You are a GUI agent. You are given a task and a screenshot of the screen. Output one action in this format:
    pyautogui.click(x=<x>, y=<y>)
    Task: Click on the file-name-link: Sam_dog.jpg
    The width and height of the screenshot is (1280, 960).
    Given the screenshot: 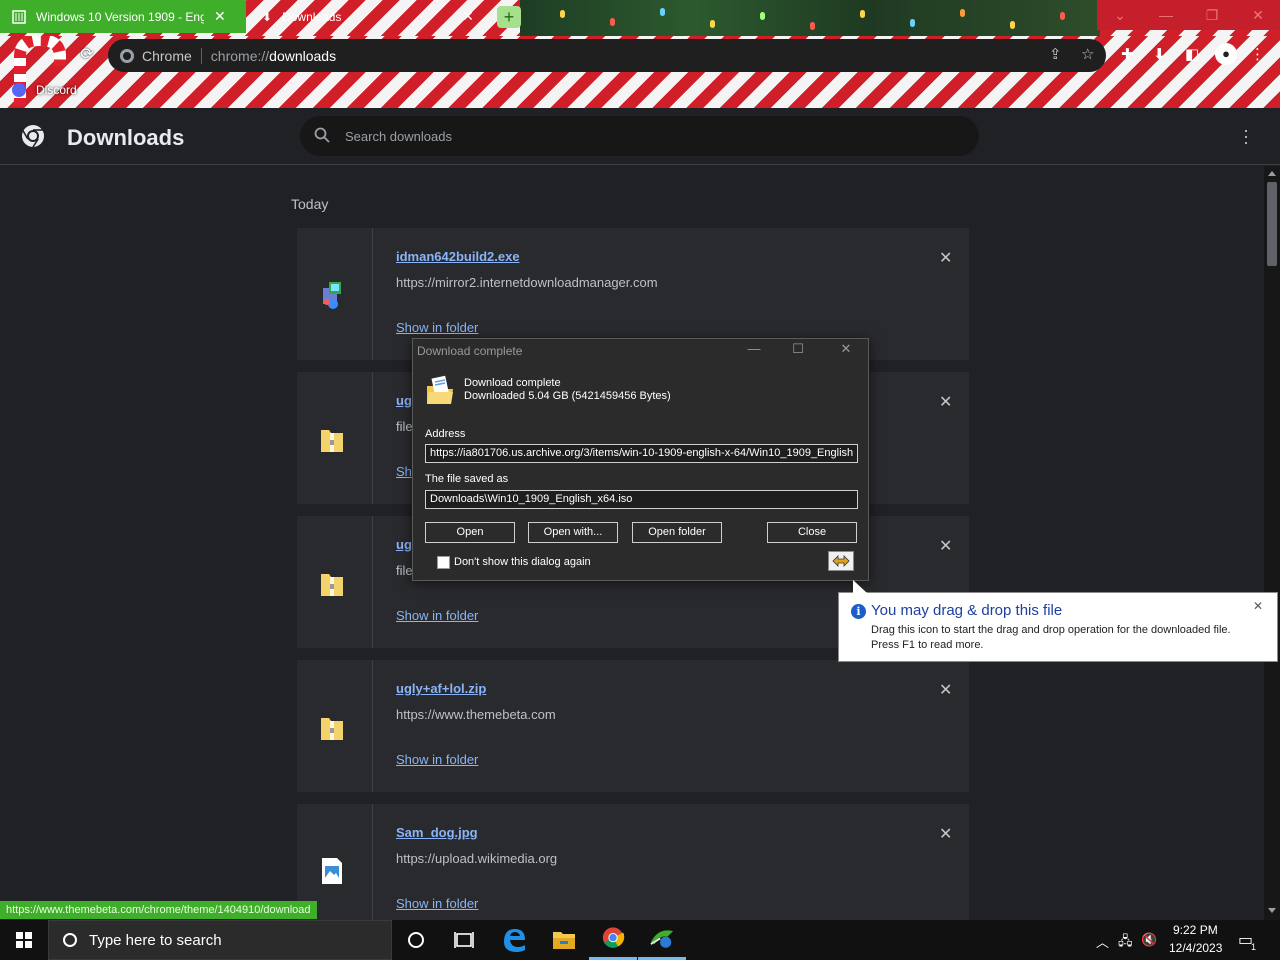 What is the action you would take?
    pyautogui.click(x=437, y=832)
    